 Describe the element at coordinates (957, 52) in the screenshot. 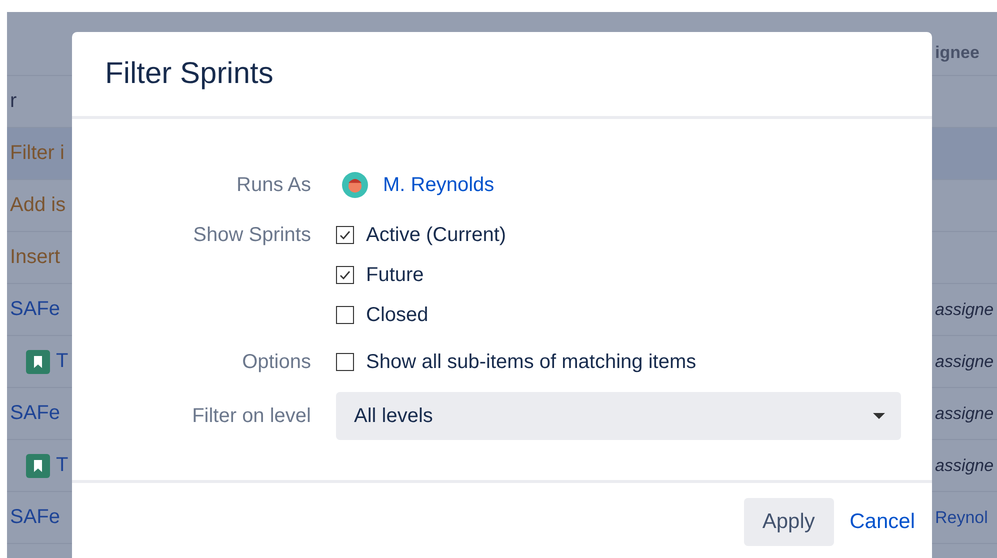

I see `column-header: ignee` at that location.